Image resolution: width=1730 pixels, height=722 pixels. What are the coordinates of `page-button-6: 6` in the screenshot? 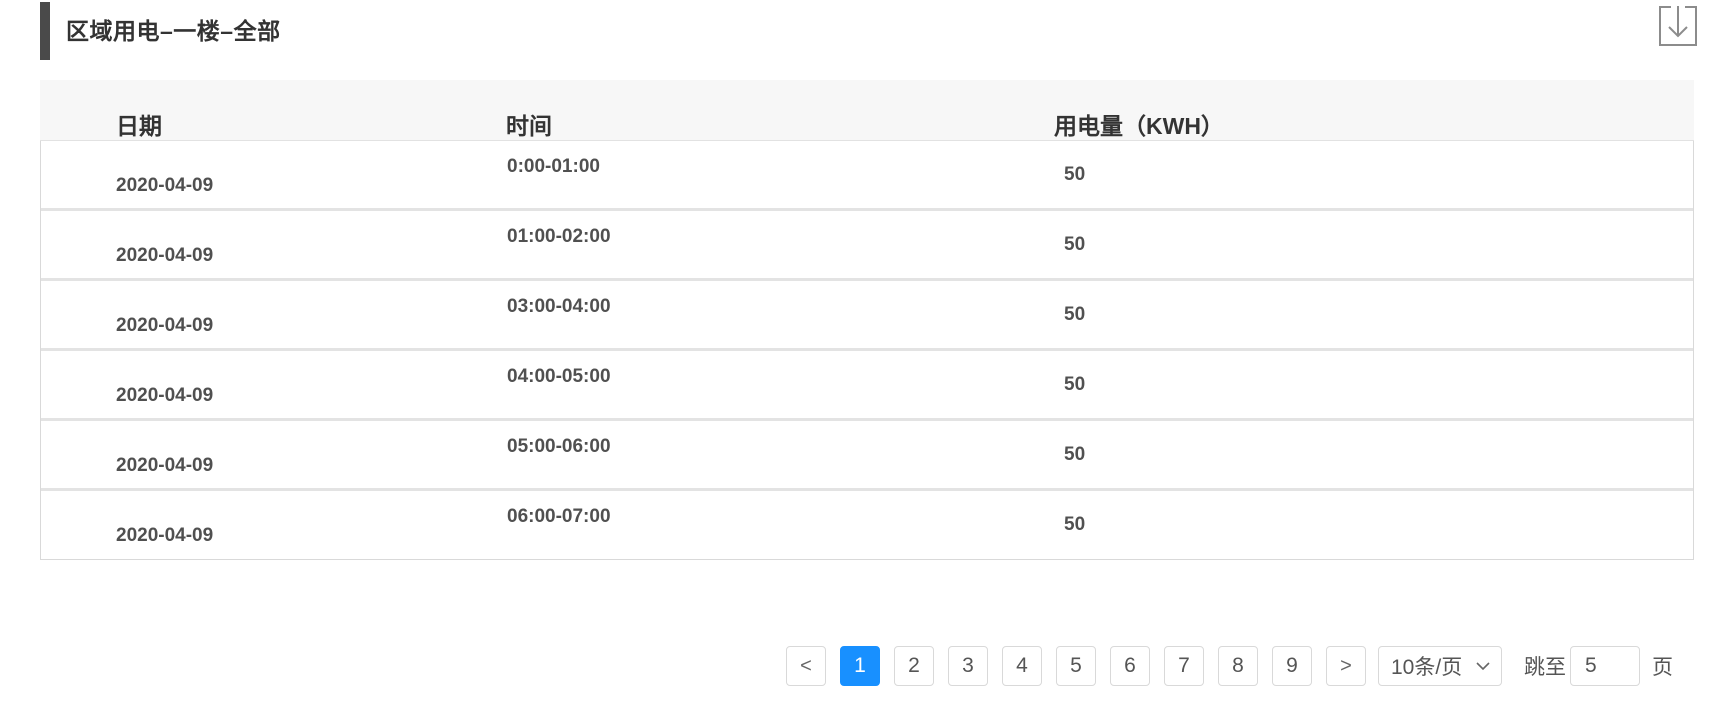 It's located at (1130, 666).